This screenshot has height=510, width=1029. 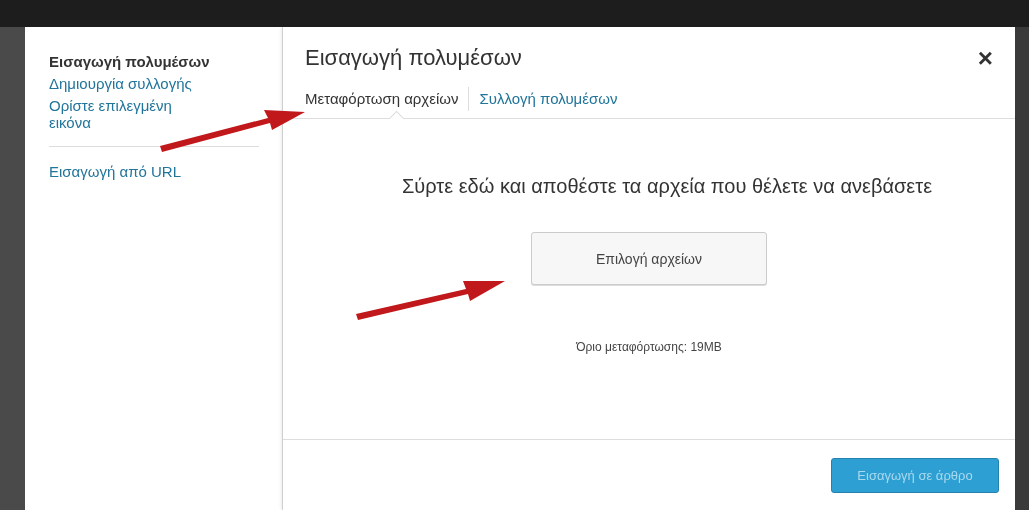 I want to click on sidebar-item: Ορίστε επιλεγμένη εικόνα, so click(x=124, y=114).